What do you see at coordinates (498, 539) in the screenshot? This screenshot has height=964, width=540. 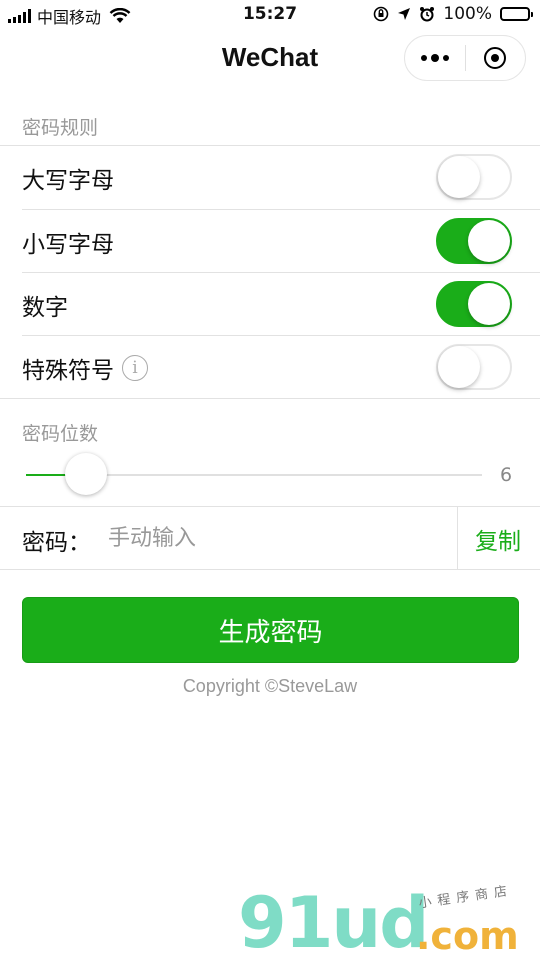 I see `copy-button: 复制` at bounding box center [498, 539].